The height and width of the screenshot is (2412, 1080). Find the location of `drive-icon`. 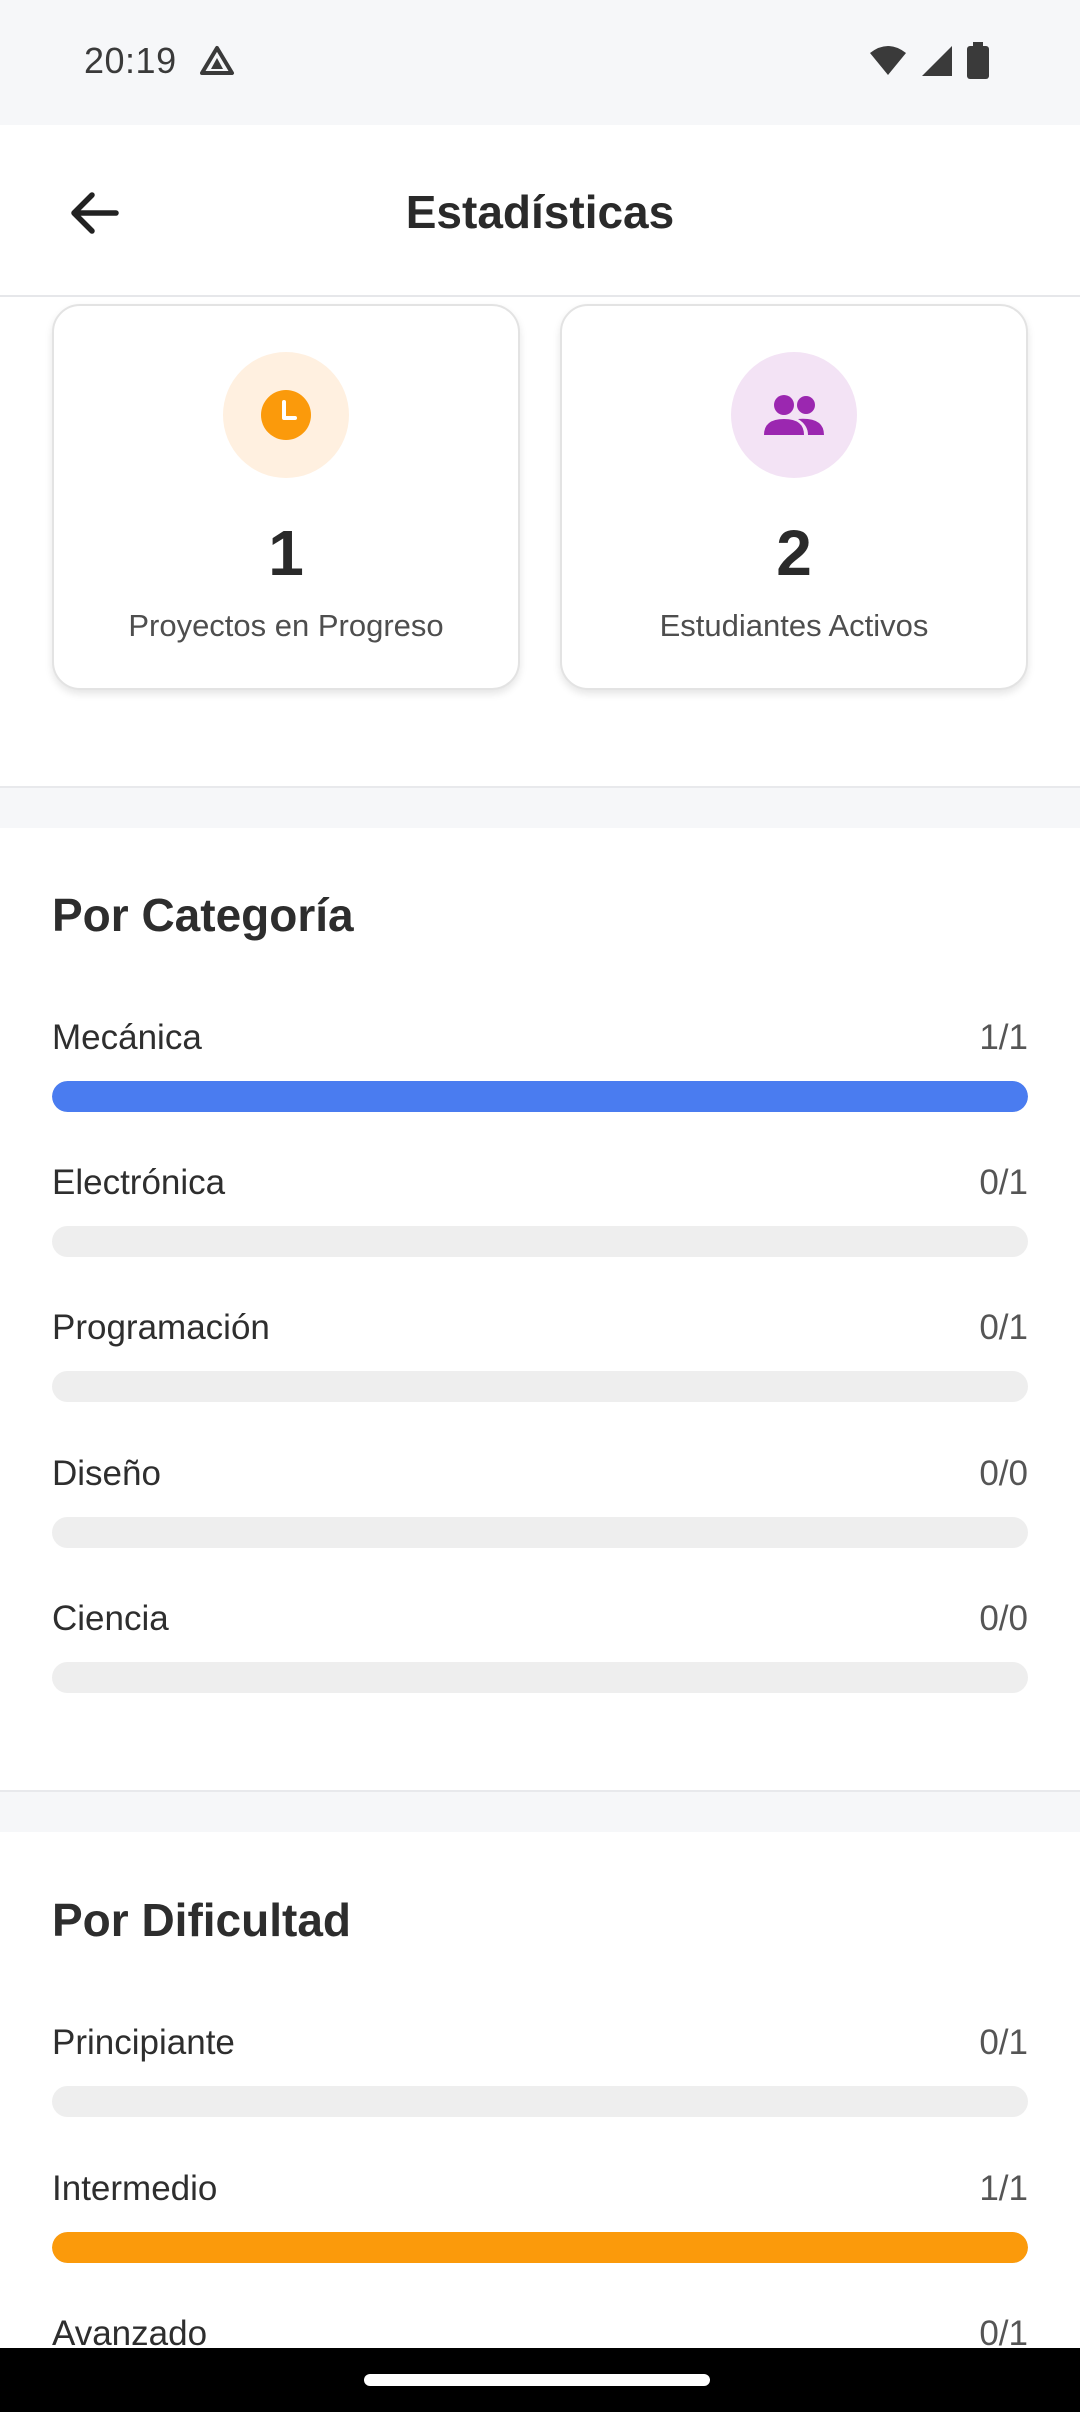

drive-icon is located at coordinates (217, 61).